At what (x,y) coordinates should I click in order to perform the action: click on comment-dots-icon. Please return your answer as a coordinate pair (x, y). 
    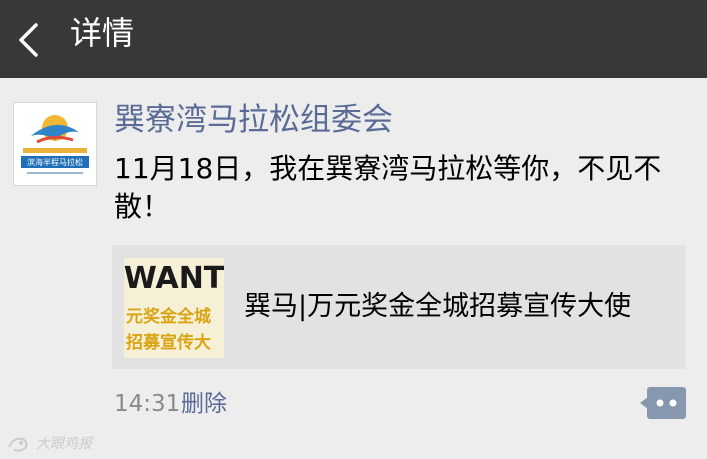
    Looking at the image, I should click on (663, 403).